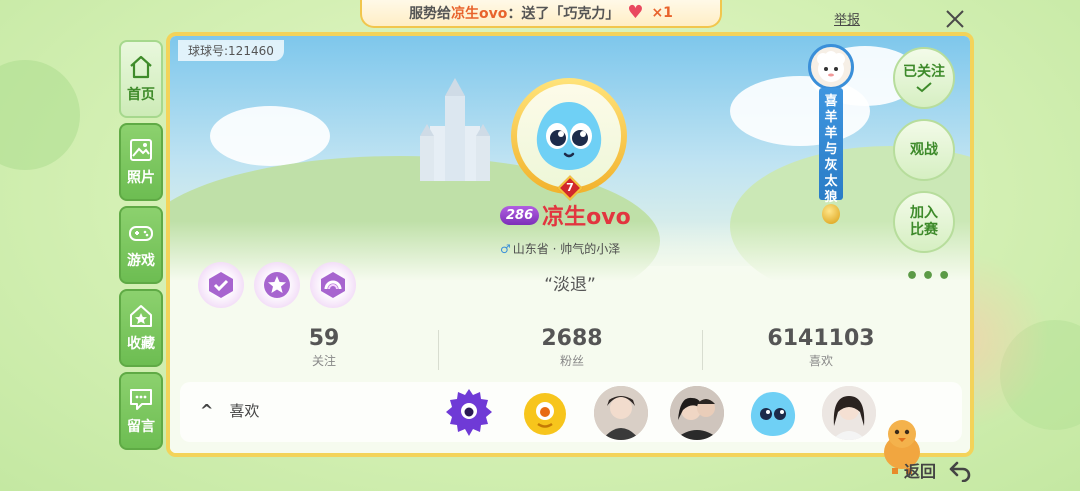 This screenshot has height=491, width=1080. I want to click on nav-item-label: 首页, so click(141, 95).